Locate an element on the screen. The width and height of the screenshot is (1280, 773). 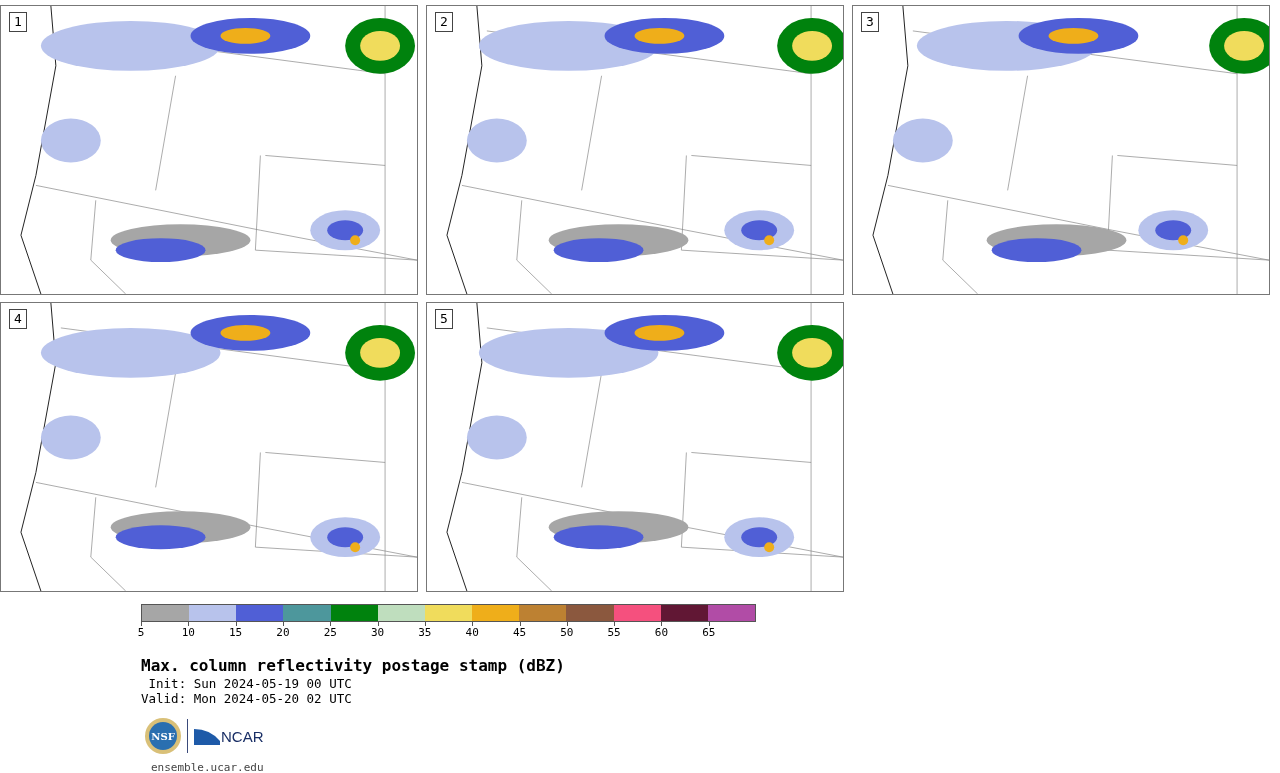
init-time: Init: Sun 2024-05-19 00 UTC is located at coordinates (250, 683).